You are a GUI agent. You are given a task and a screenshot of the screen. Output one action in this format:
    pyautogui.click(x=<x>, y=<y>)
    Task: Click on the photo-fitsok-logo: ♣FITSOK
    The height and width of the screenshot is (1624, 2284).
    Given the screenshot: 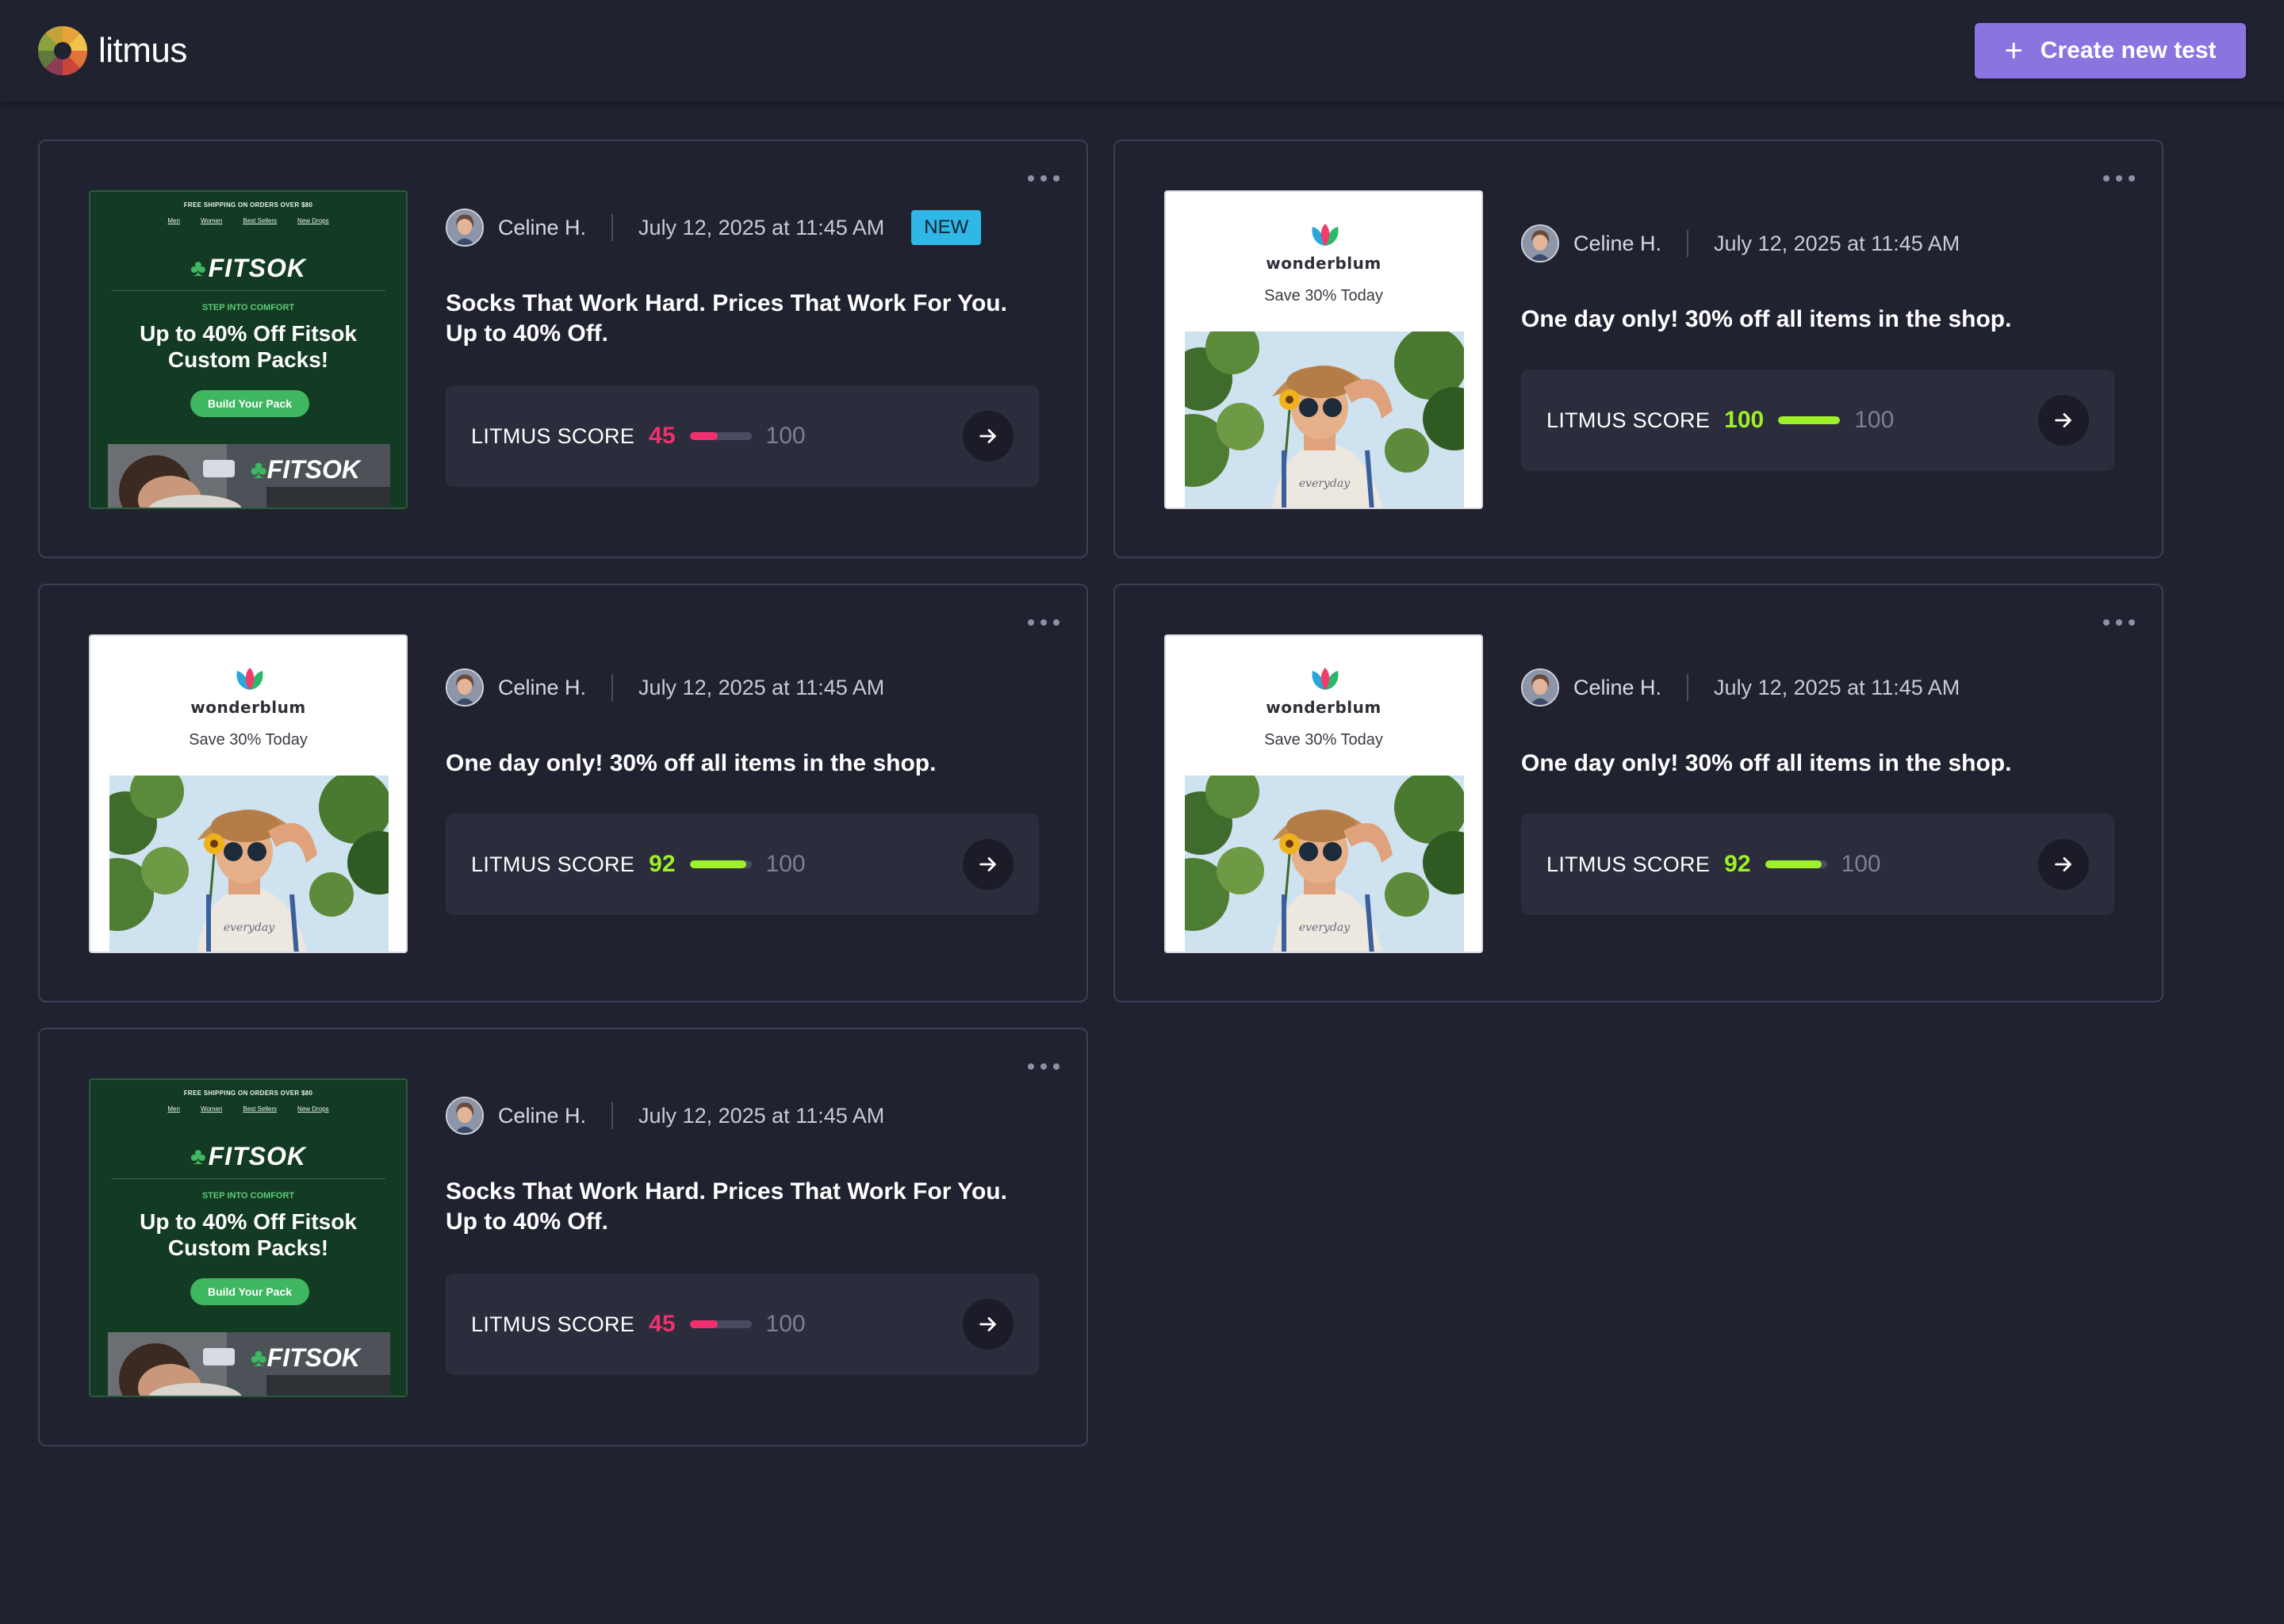 What is the action you would take?
    pyautogui.click(x=305, y=470)
    